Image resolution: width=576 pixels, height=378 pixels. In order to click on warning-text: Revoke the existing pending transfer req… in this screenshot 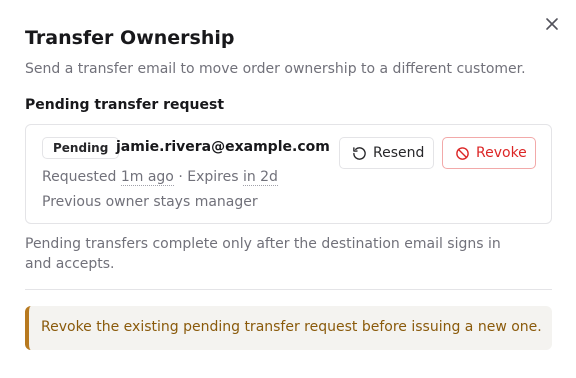, I will do `click(291, 327)`.